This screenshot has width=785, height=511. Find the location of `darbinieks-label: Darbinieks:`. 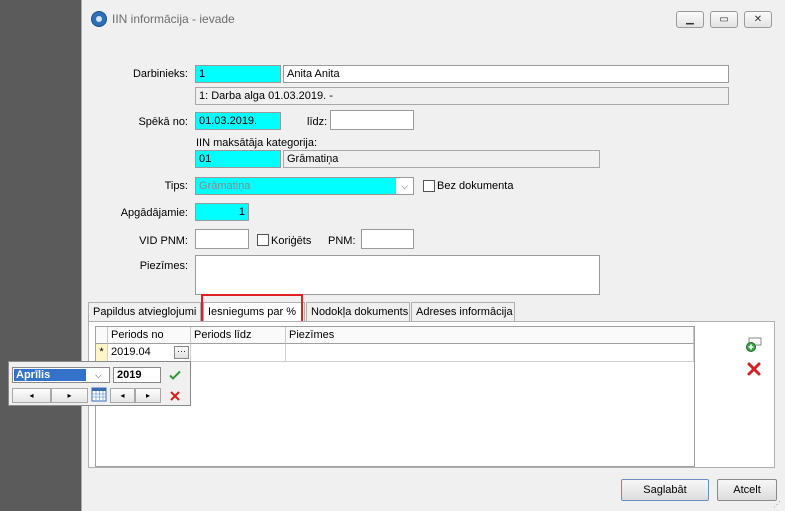

darbinieks-label: Darbinieks: is located at coordinates (160, 74).